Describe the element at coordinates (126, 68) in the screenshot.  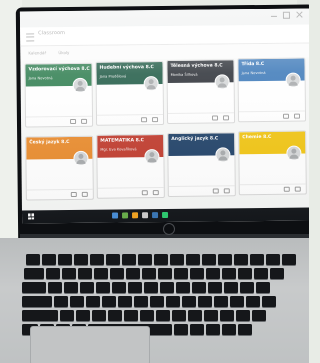
I see `card-title: Hudební výchova 8.C` at that location.